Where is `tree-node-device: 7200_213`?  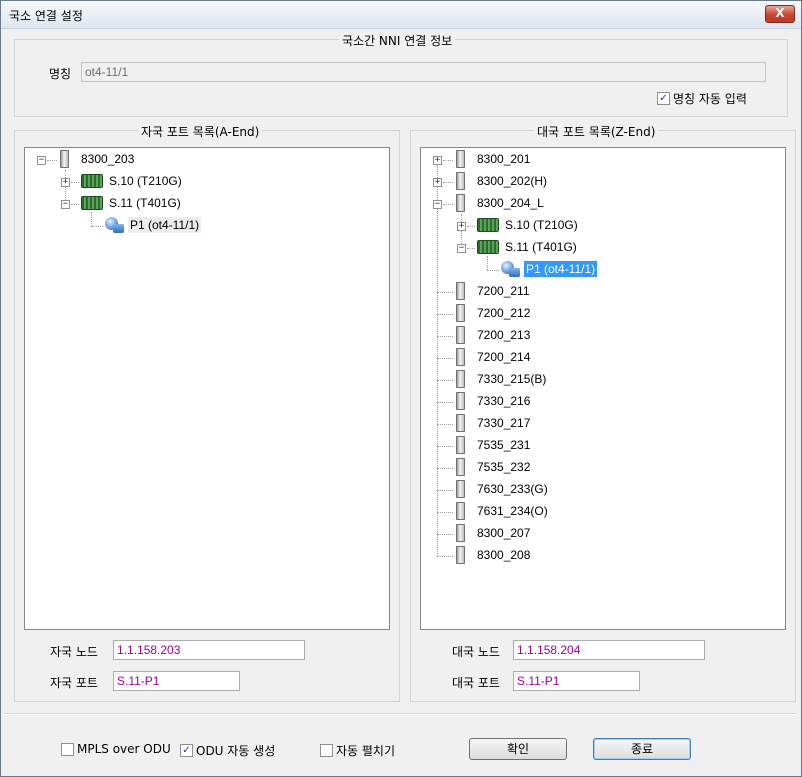 tree-node-device: 7200_213 is located at coordinates (494, 335).